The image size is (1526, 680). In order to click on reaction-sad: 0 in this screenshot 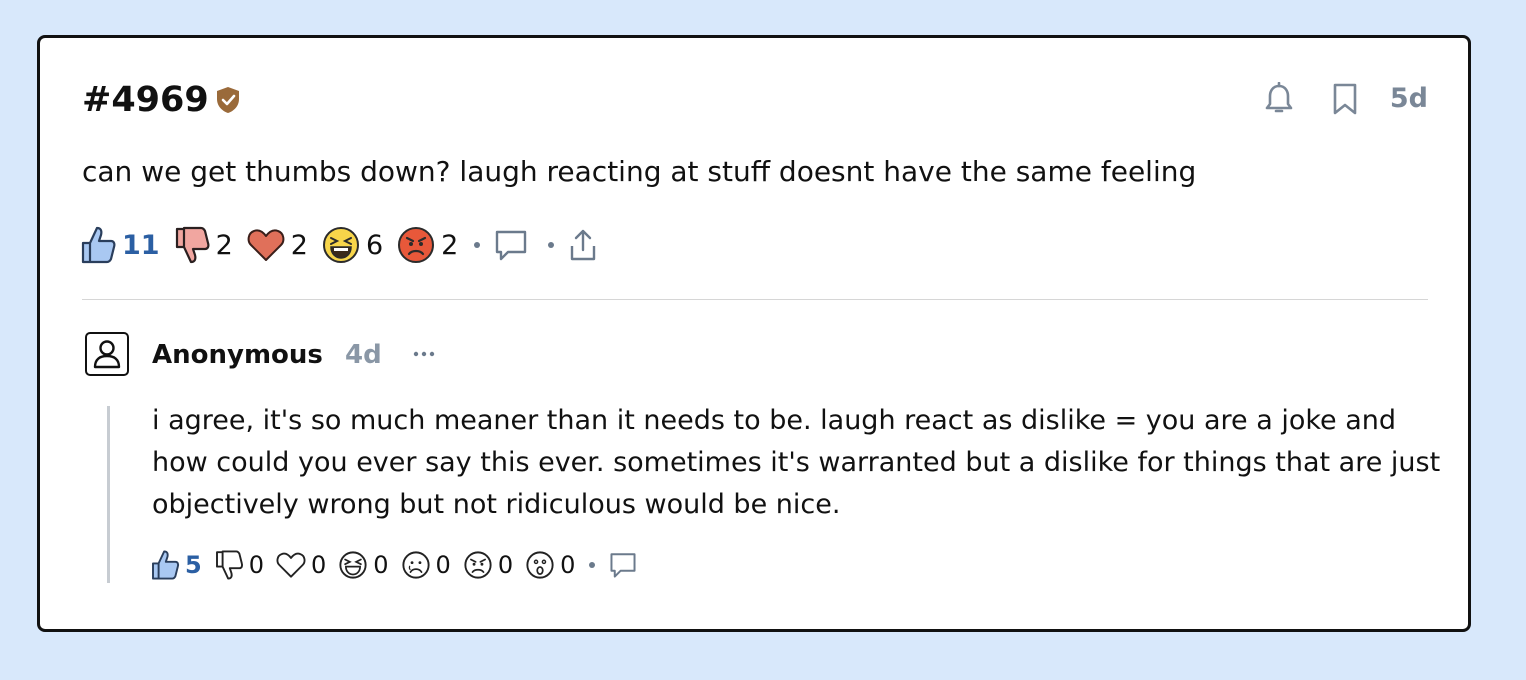, I will do `click(426, 565)`.